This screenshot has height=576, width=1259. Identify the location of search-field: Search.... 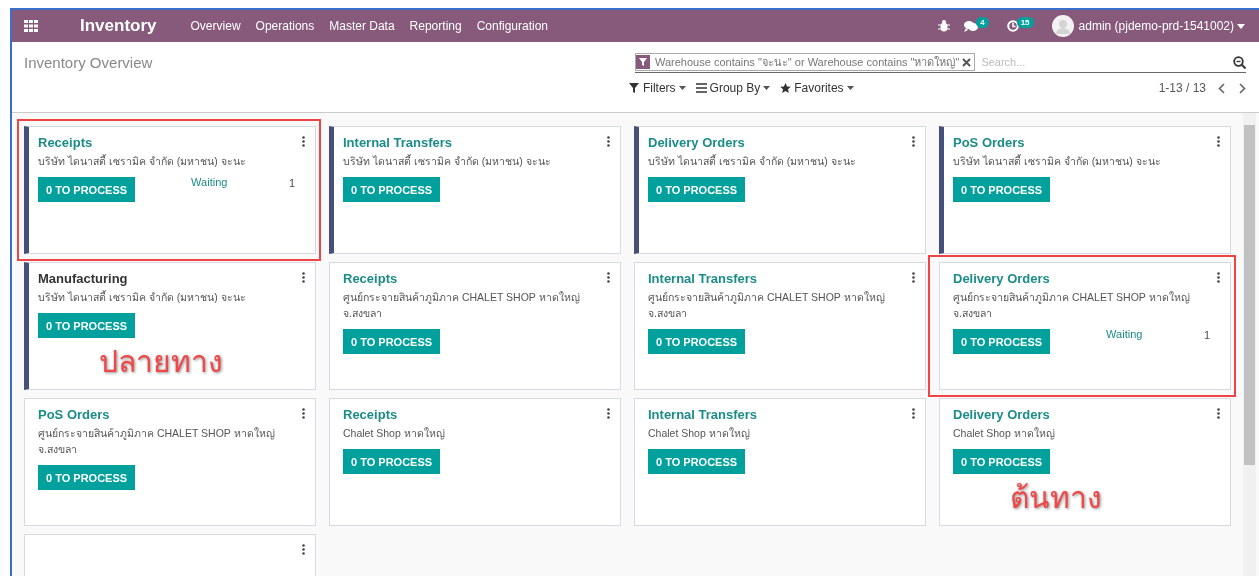
(1106, 62).